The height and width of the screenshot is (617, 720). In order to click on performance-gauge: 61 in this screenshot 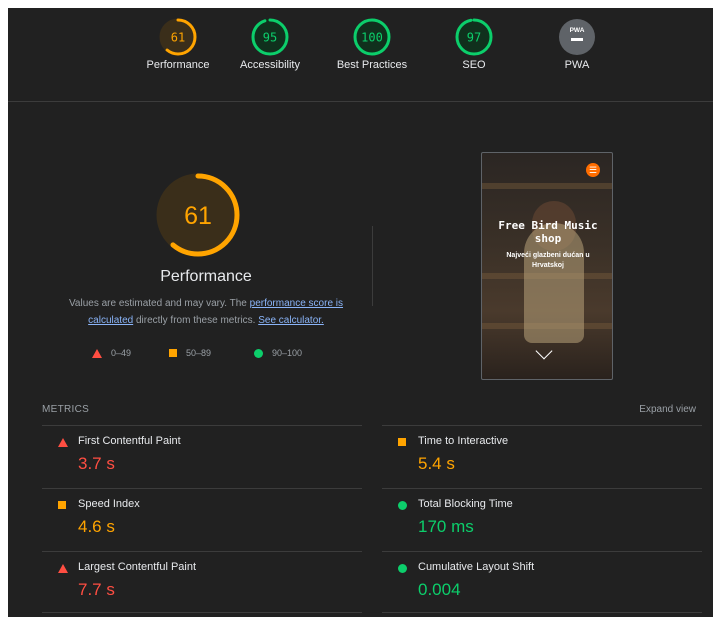, I will do `click(198, 215)`.